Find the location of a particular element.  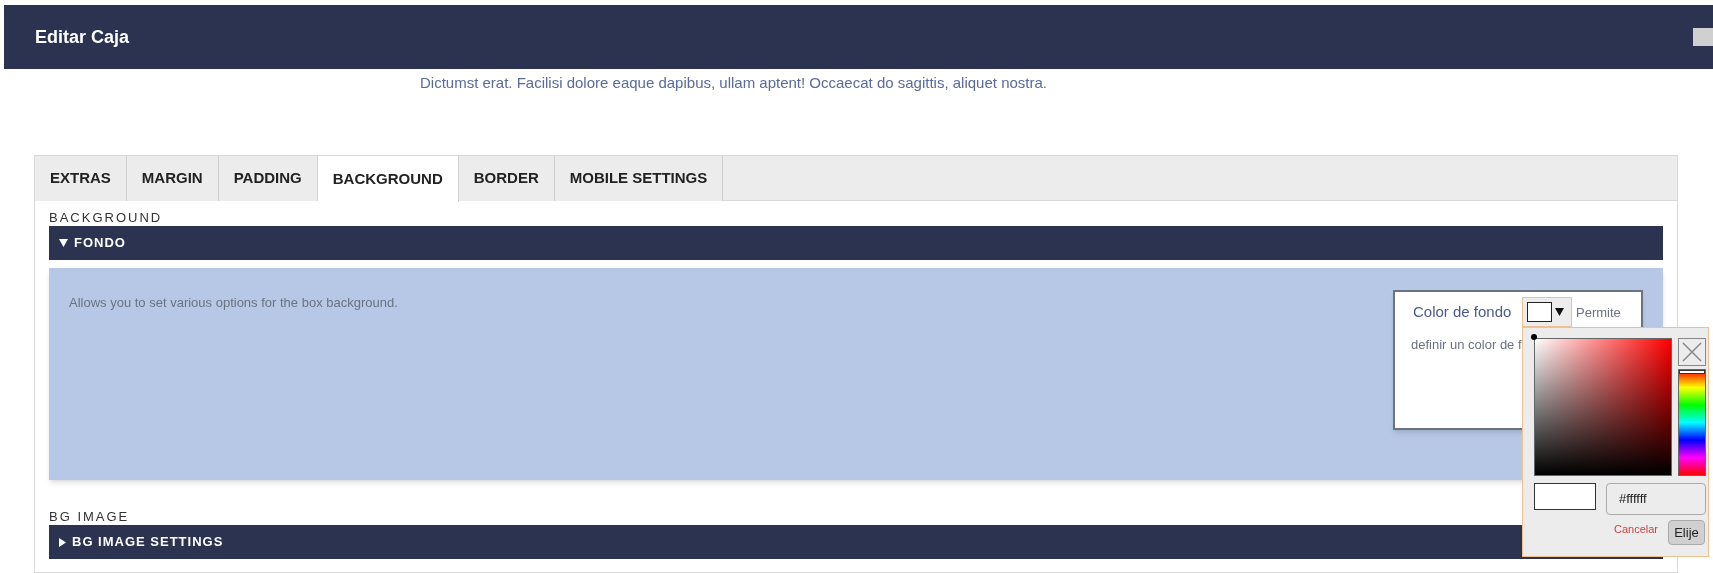

tab: MOBILE SETTINGS is located at coordinates (639, 178).